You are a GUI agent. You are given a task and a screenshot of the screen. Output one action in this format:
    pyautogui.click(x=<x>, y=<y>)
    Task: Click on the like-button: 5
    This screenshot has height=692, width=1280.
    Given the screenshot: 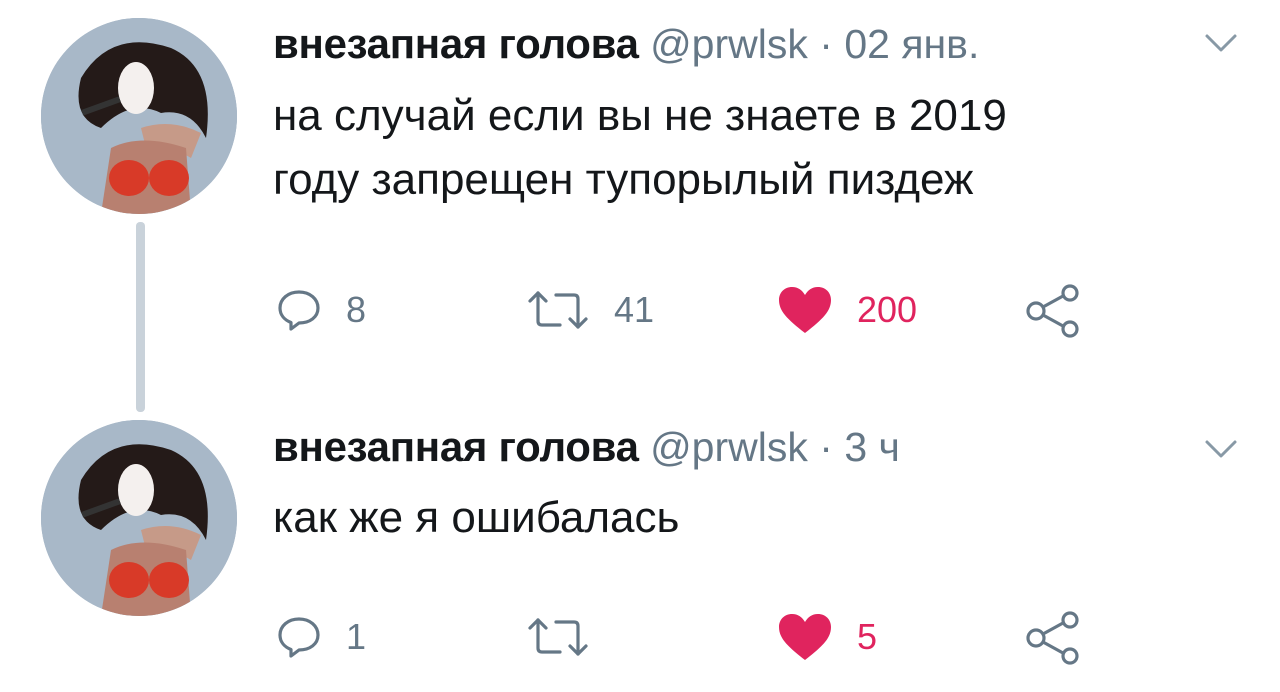 What is the action you would take?
    pyautogui.click(x=827, y=637)
    